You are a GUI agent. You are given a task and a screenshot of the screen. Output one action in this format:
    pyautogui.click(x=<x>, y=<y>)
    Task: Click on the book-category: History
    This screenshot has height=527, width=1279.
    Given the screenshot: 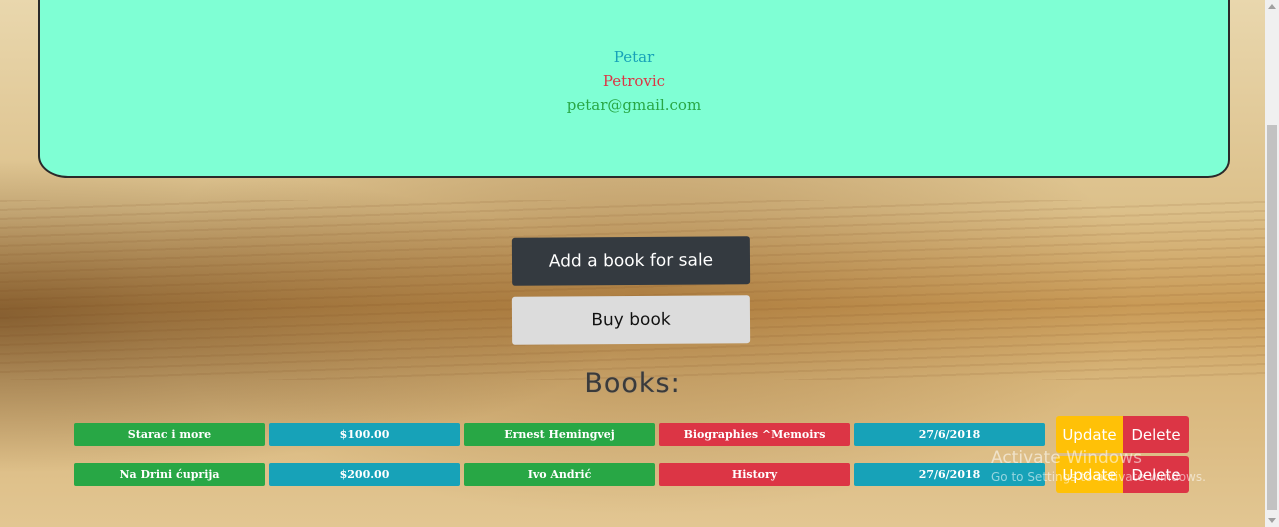 What is the action you would take?
    pyautogui.click(x=754, y=474)
    